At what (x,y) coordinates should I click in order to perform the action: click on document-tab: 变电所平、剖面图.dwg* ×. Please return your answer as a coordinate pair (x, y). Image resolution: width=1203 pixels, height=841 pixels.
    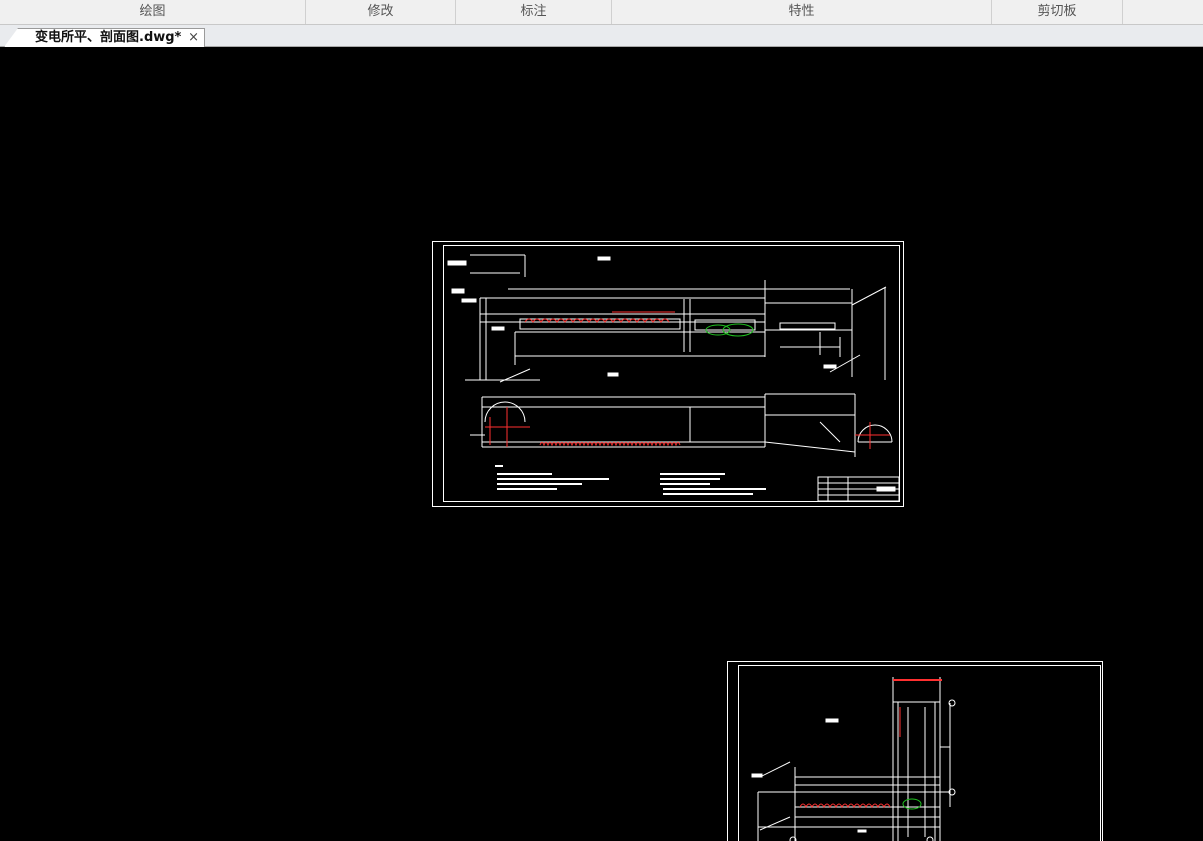
    Looking at the image, I should click on (104, 37).